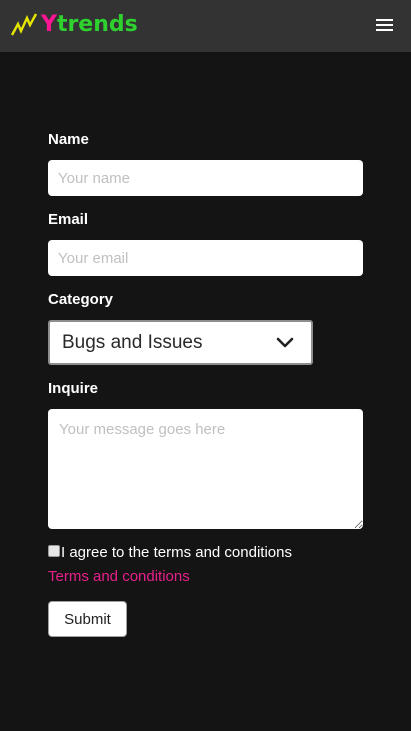 The height and width of the screenshot is (731, 411). I want to click on agree-checkbox, so click(54, 551).